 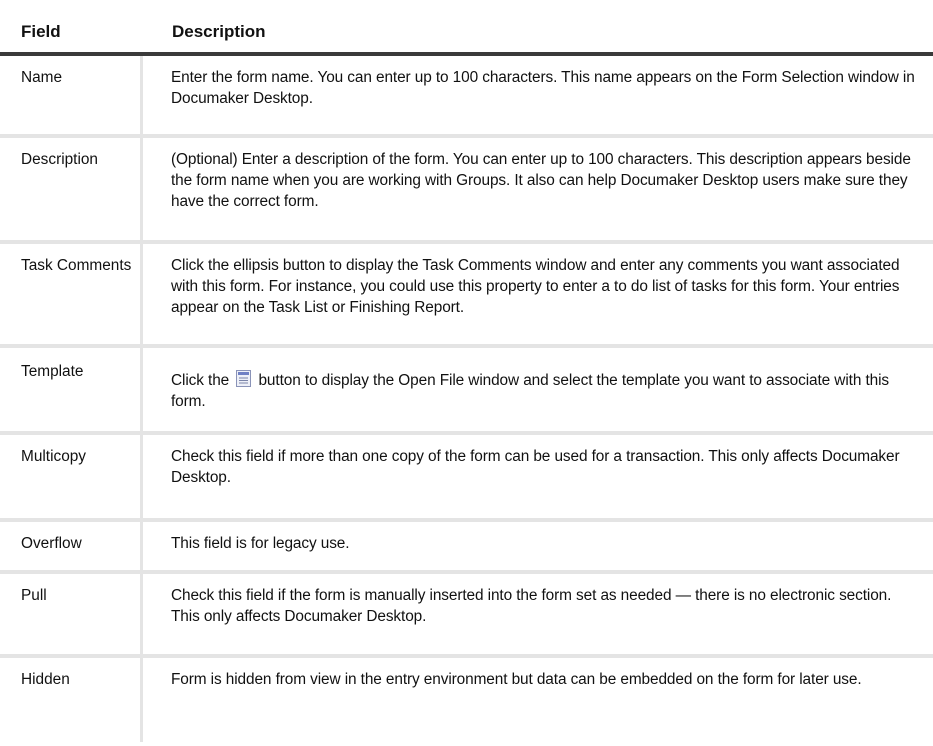 What do you see at coordinates (219, 31) in the screenshot?
I see `header-description: Description` at bounding box center [219, 31].